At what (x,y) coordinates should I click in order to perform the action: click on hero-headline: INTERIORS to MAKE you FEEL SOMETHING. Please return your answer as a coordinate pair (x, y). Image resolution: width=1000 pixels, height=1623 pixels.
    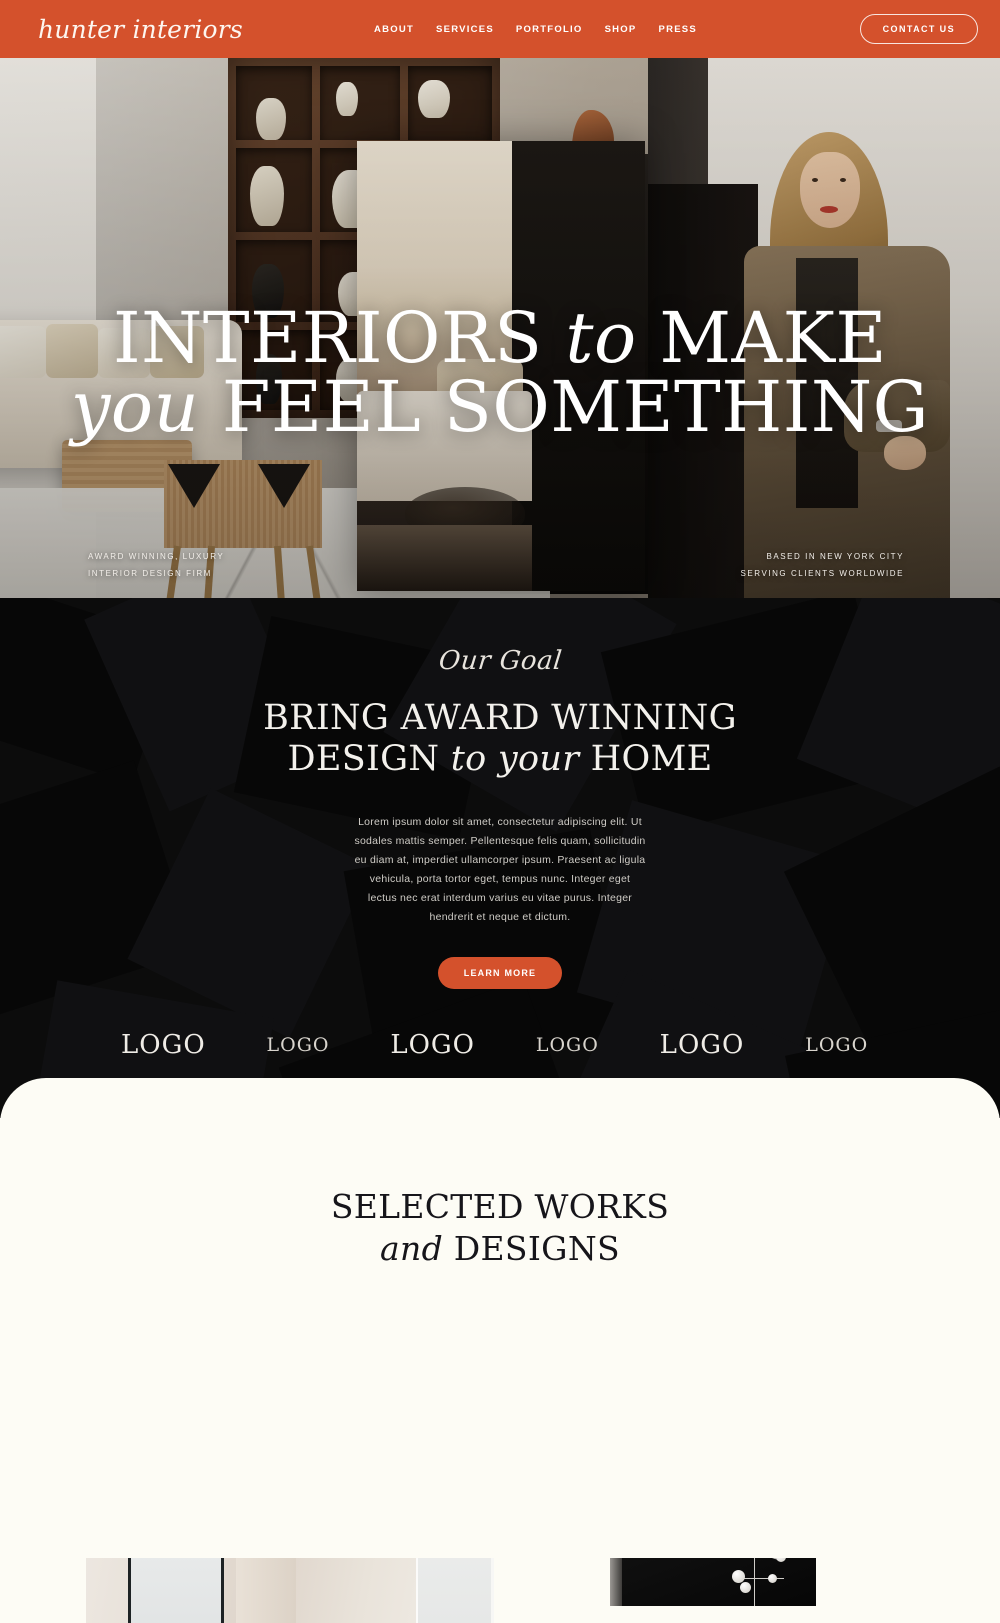
    Looking at the image, I should click on (500, 372).